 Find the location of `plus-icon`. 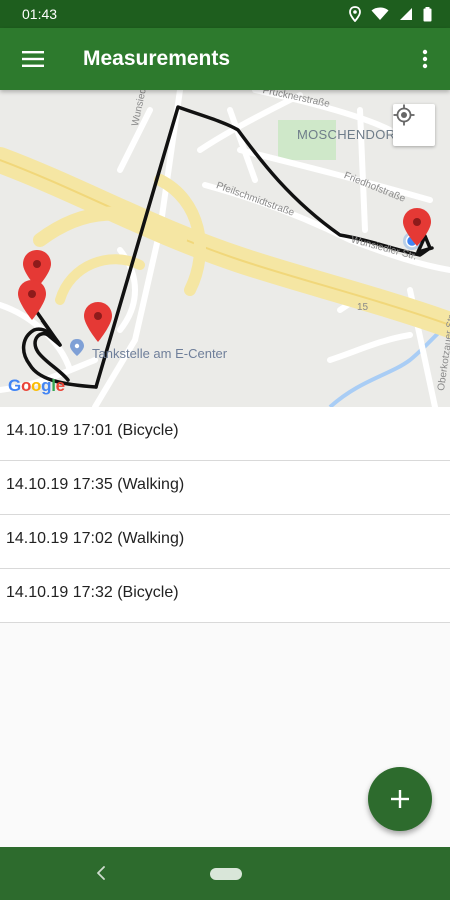

plus-icon is located at coordinates (400, 799).